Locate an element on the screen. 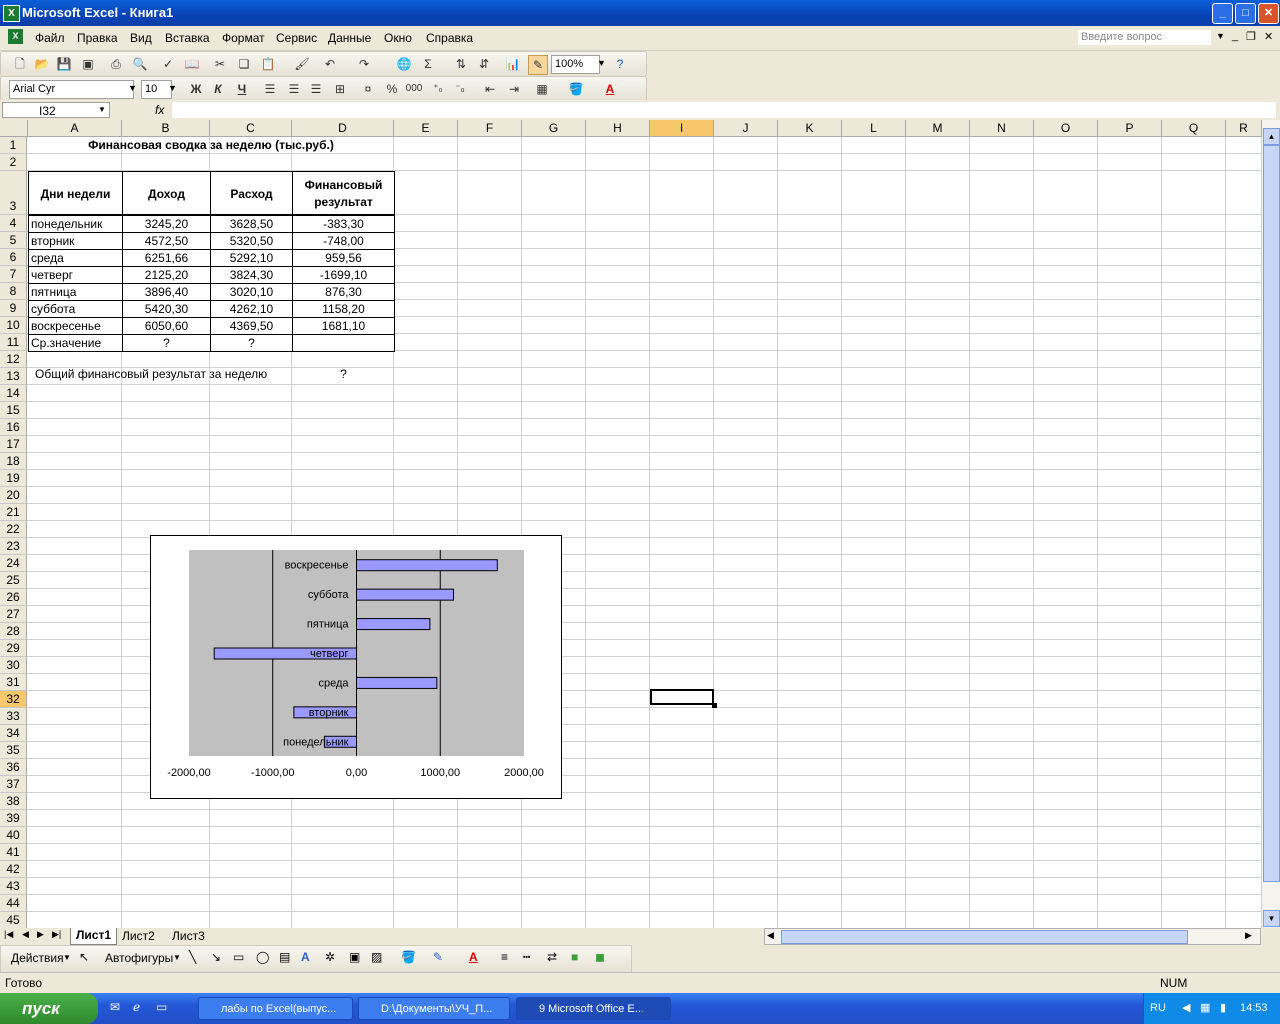 This screenshot has height=1024, width=1280. row-header: 30 is located at coordinates (13, 665).